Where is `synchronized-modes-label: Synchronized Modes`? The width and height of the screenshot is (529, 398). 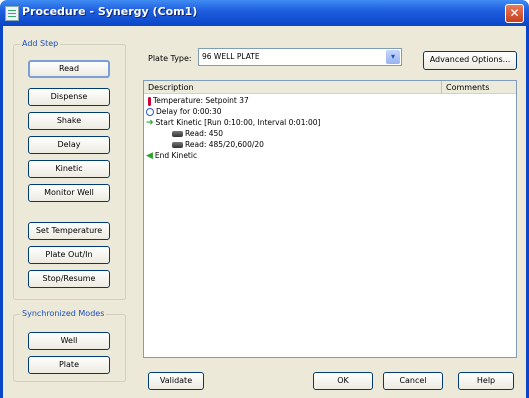
synchronized-modes-label: Synchronized Modes is located at coordinates (63, 313).